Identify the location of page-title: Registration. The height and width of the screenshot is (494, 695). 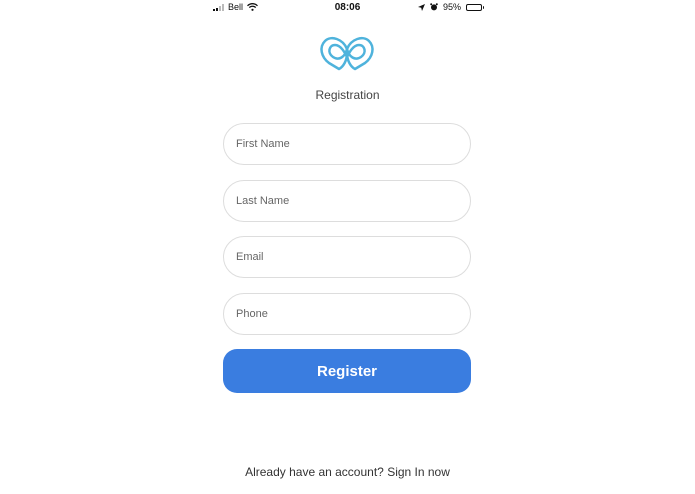
(347, 95).